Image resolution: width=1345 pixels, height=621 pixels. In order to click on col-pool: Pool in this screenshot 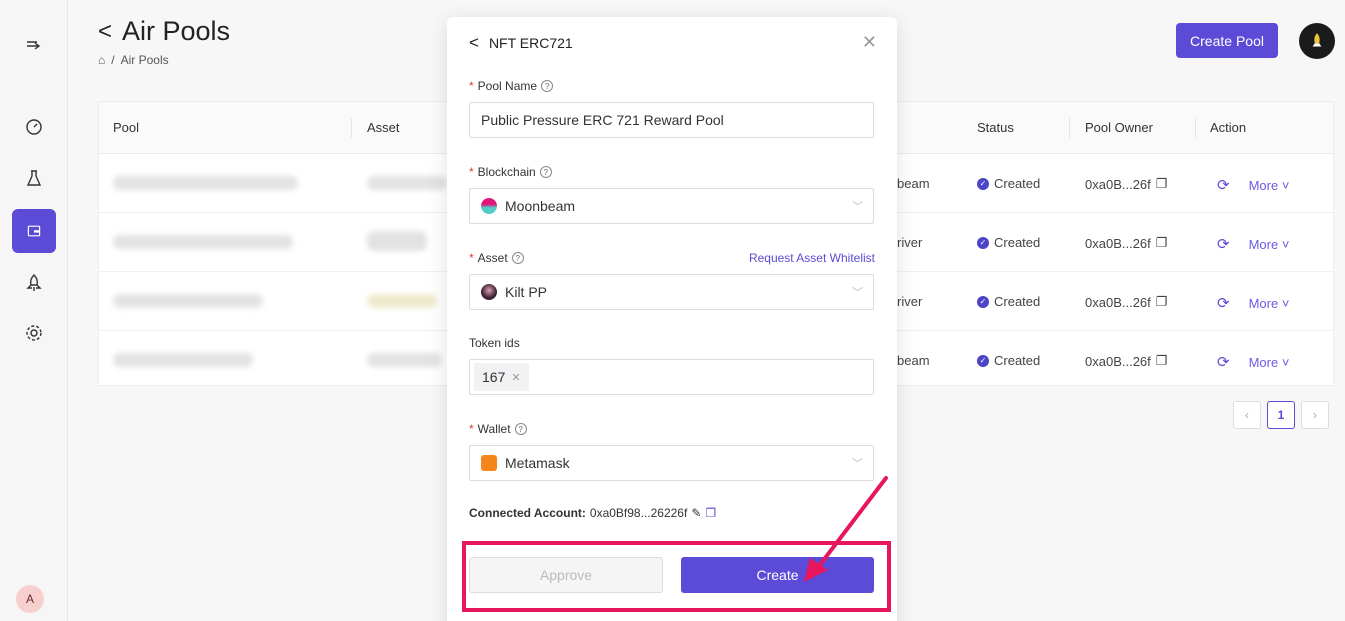, I will do `click(126, 127)`.